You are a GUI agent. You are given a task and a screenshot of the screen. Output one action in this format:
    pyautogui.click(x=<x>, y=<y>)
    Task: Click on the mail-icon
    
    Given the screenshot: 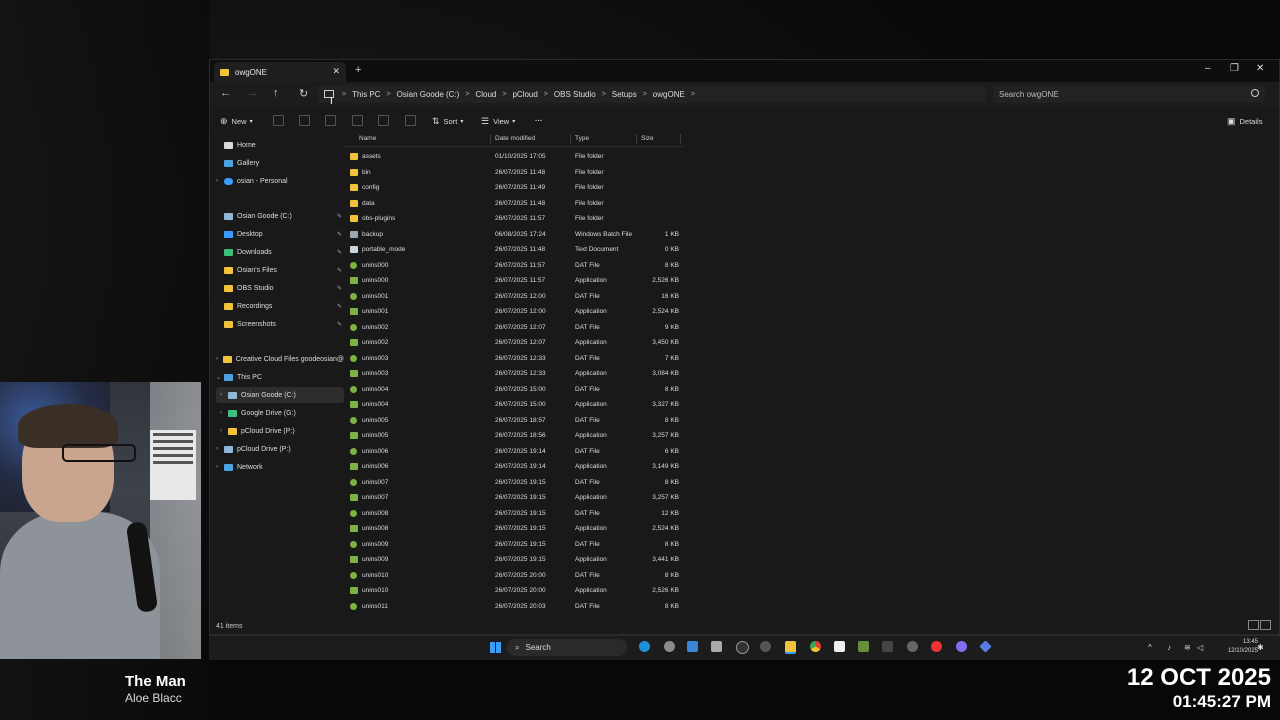 What is the action you would take?
    pyautogui.click(x=716, y=646)
    